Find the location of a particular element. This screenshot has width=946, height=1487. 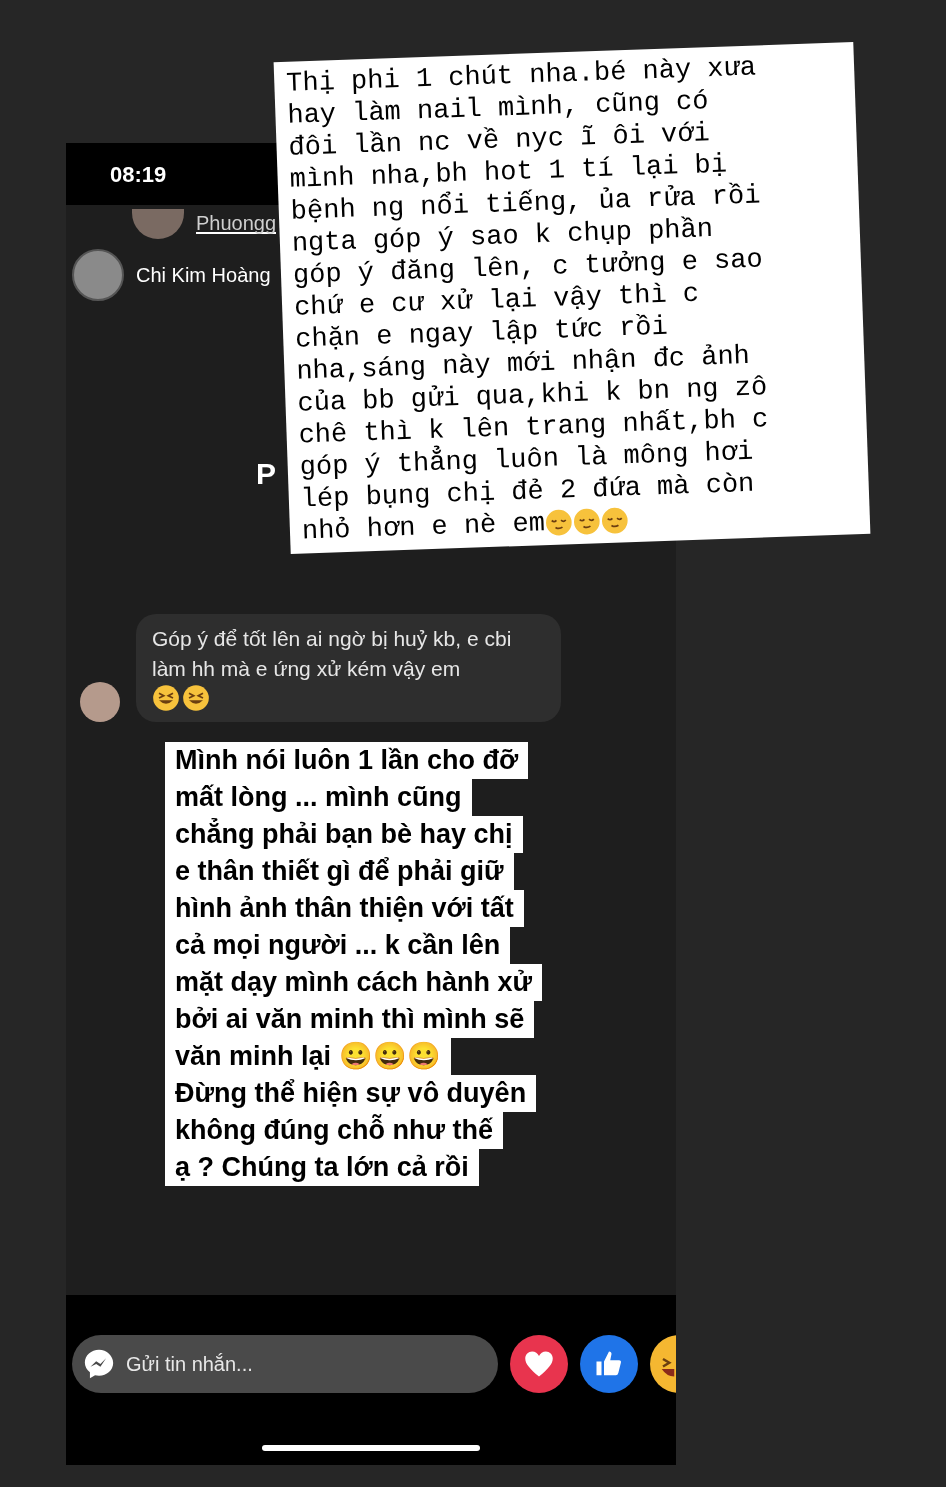

status-time: 08:19 is located at coordinates (138, 174).